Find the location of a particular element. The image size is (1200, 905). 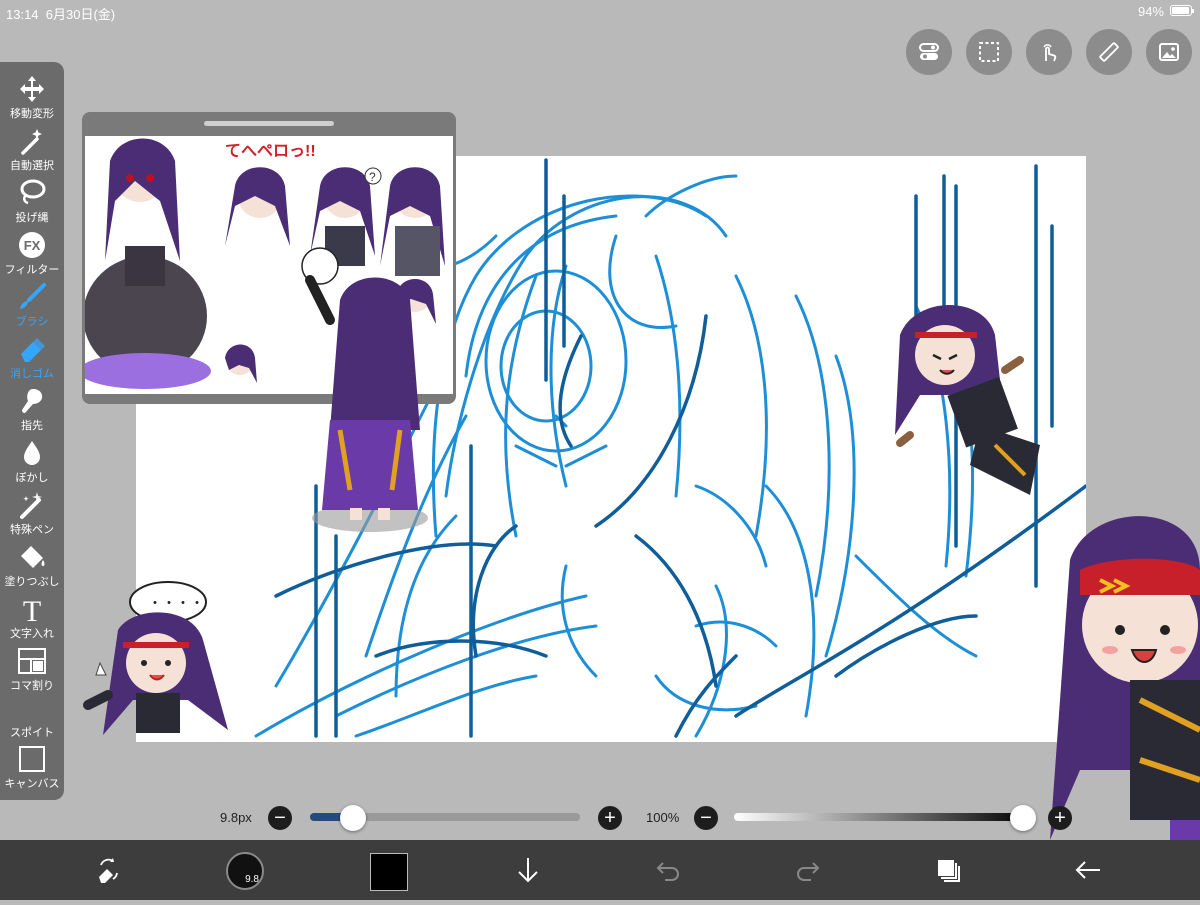

layers-icon is located at coordinates (949, 871).